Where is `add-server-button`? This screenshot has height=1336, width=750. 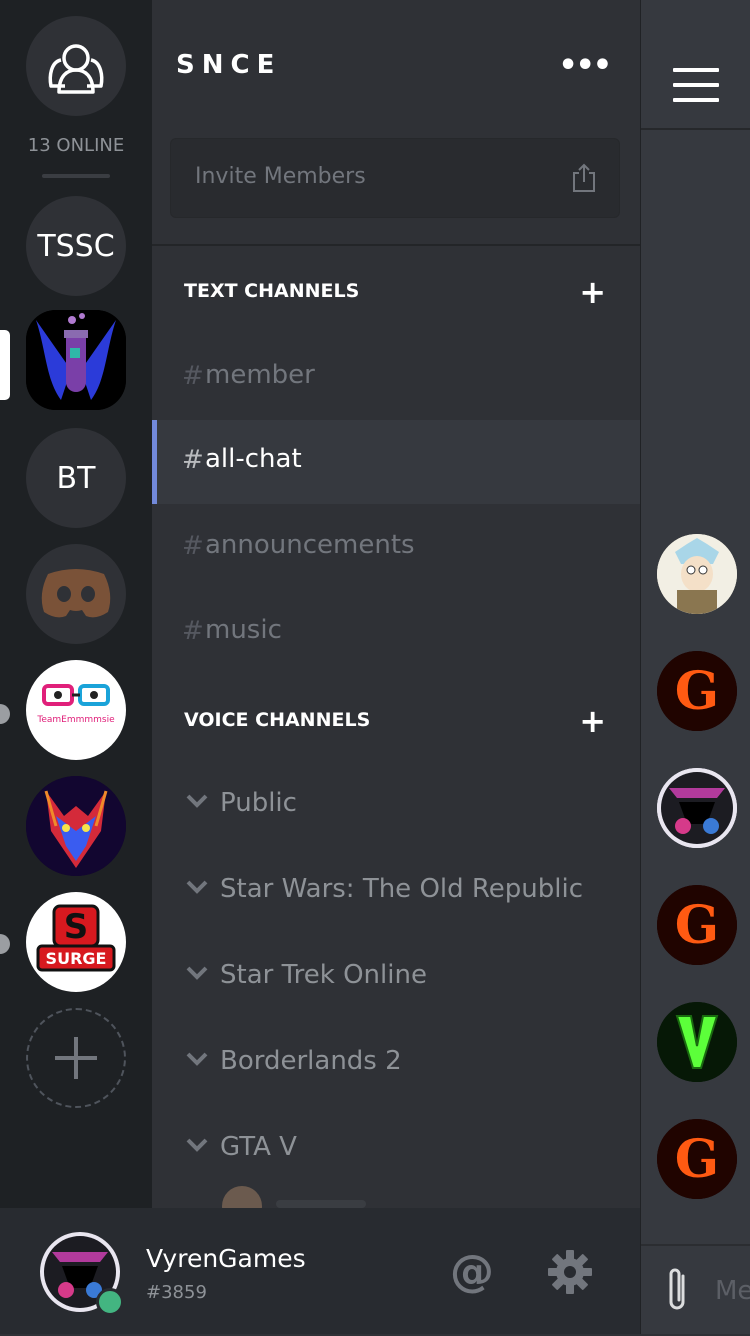
add-server-button is located at coordinates (76, 1058).